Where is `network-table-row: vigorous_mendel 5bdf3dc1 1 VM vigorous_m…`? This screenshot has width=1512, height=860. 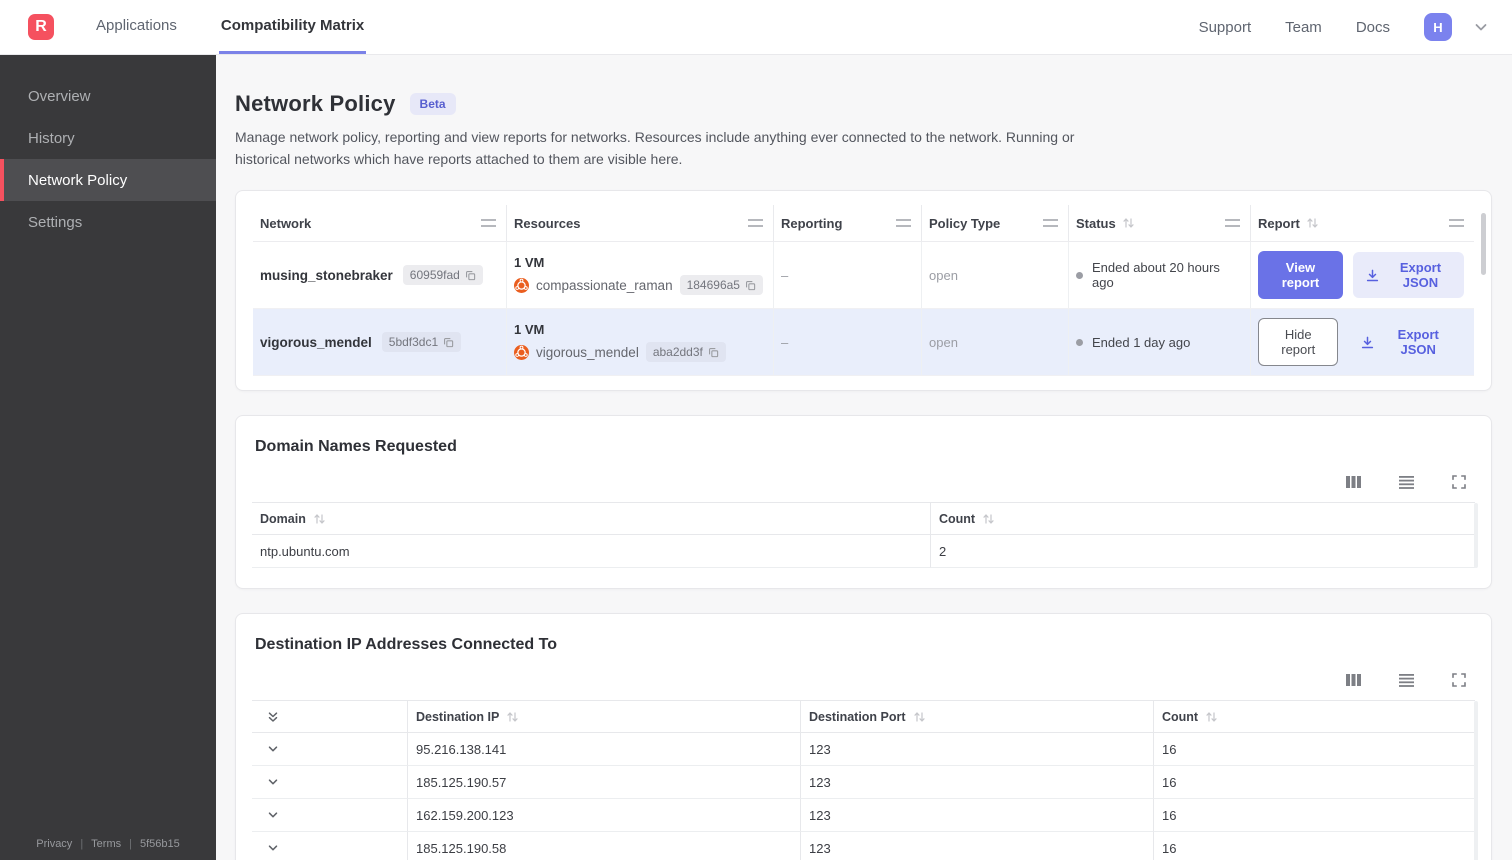
network-table-row: vigorous_mendel 5bdf3dc1 1 VM vigorous_m… is located at coordinates (863, 343).